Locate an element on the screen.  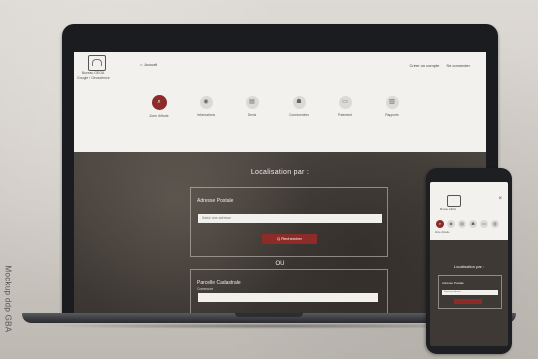
nav-item-informations: ◉ Informations is located at coordinates (206, 106).